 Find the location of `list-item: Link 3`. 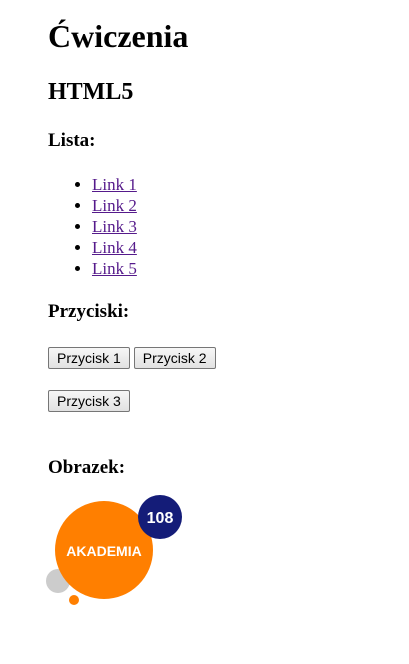

list-item: Link 3 is located at coordinates (250, 226).